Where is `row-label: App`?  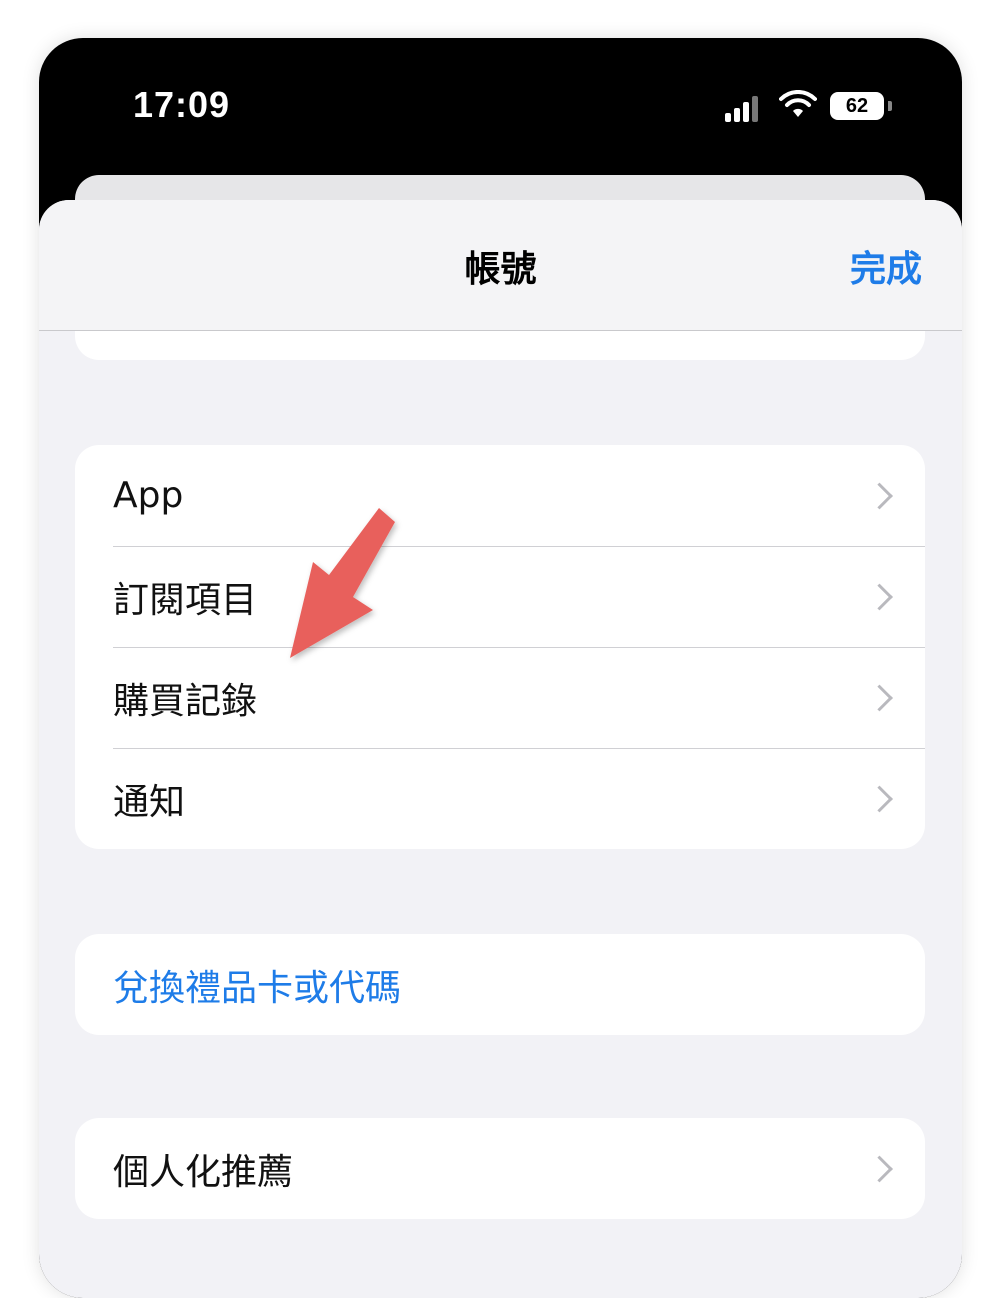 row-label: App is located at coordinates (148, 495).